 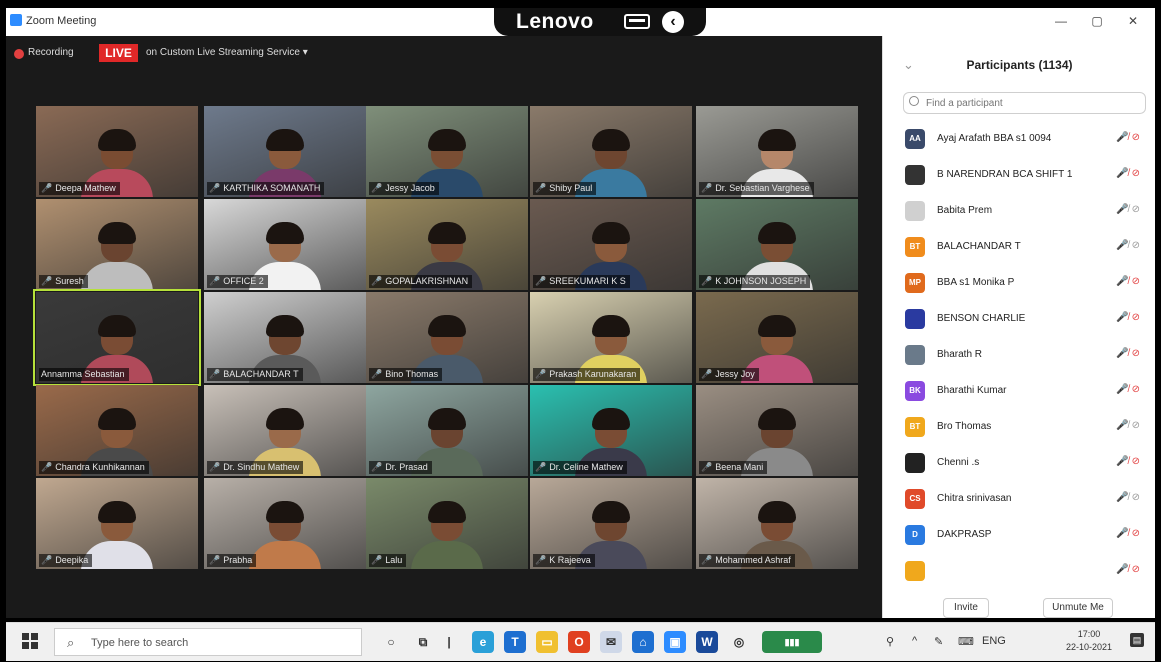 What do you see at coordinates (1128, 137) in the screenshot?
I see `video-off-icon: 🎤̸ ⊘` at bounding box center [1128, 137].